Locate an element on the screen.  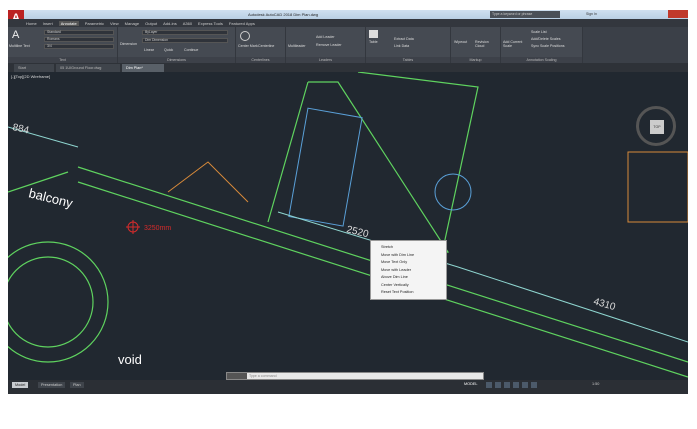
menu-tab-manage: Manage is located at coordinates (132, 23).